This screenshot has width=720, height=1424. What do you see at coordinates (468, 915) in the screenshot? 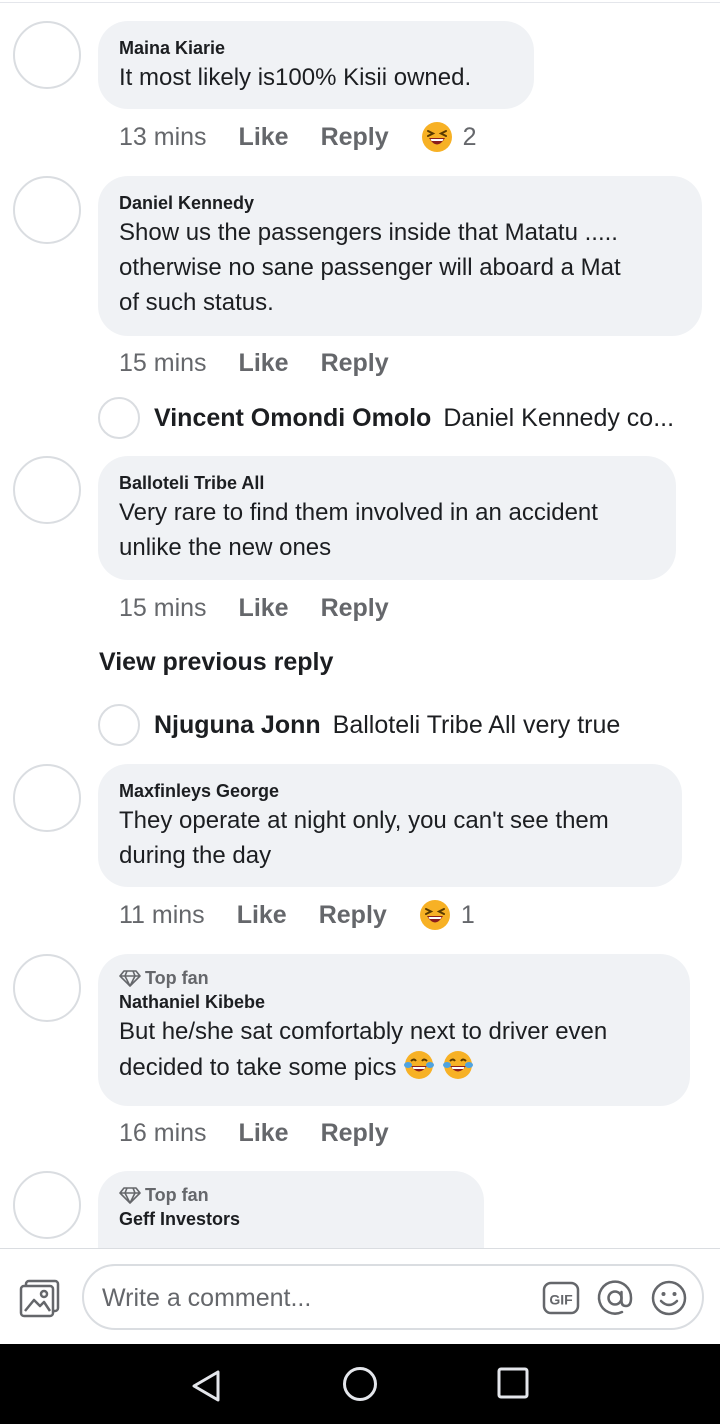
I see `reaction-count: 1` at bounding box center [468, 915].